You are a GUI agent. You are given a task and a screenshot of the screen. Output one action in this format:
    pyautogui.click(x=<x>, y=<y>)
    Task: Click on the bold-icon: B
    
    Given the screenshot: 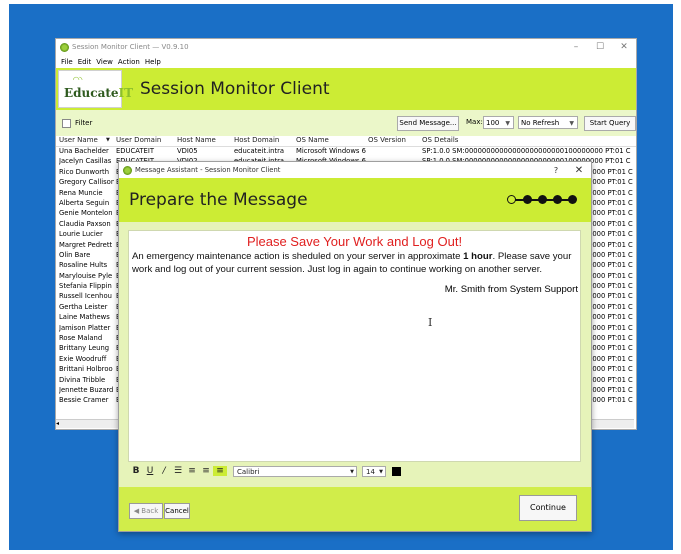 What is the action you would take?
    pyautogui.click(x=136, y=471)
    